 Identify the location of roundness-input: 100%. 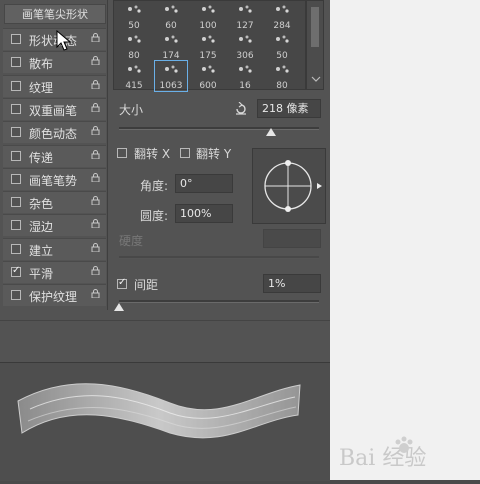
(204, 213).